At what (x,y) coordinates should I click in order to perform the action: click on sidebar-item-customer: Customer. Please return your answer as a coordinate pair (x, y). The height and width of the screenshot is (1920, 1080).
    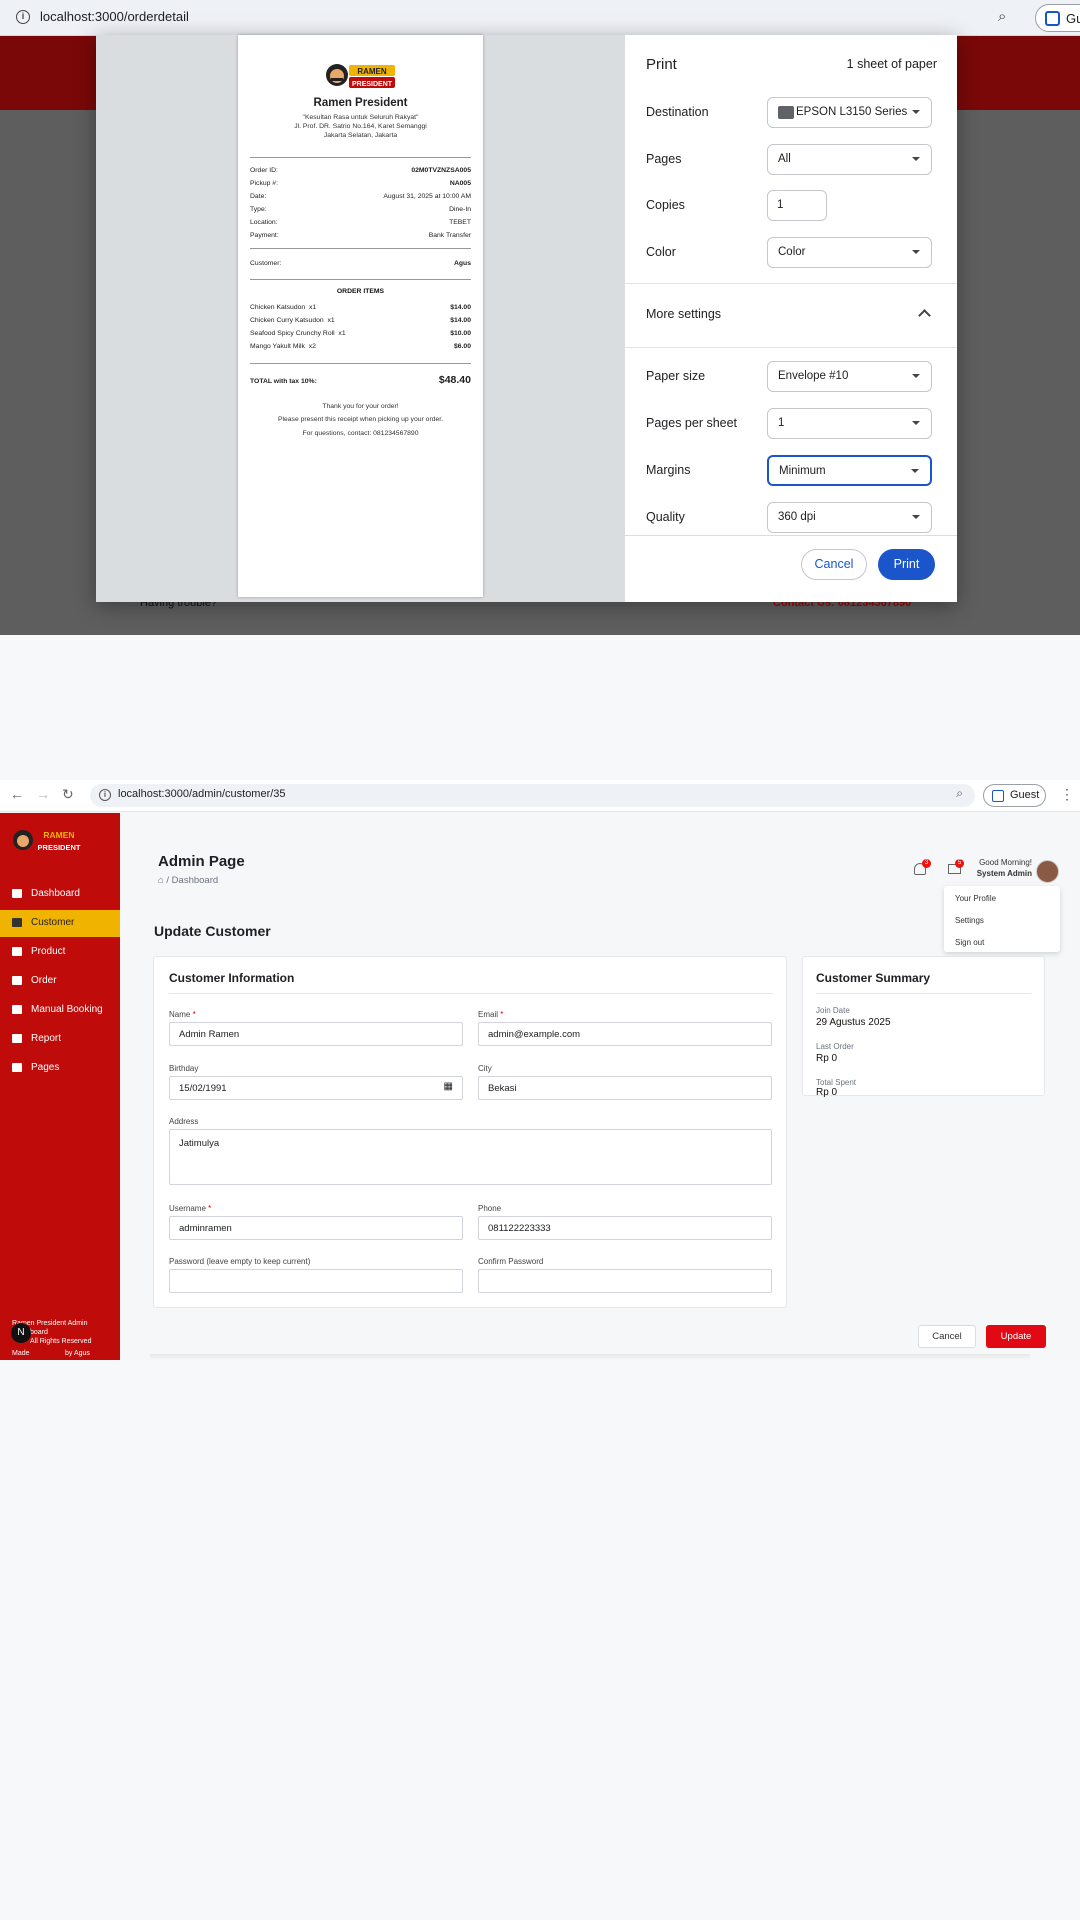
    Looking at the image, I should click on (60, 923).